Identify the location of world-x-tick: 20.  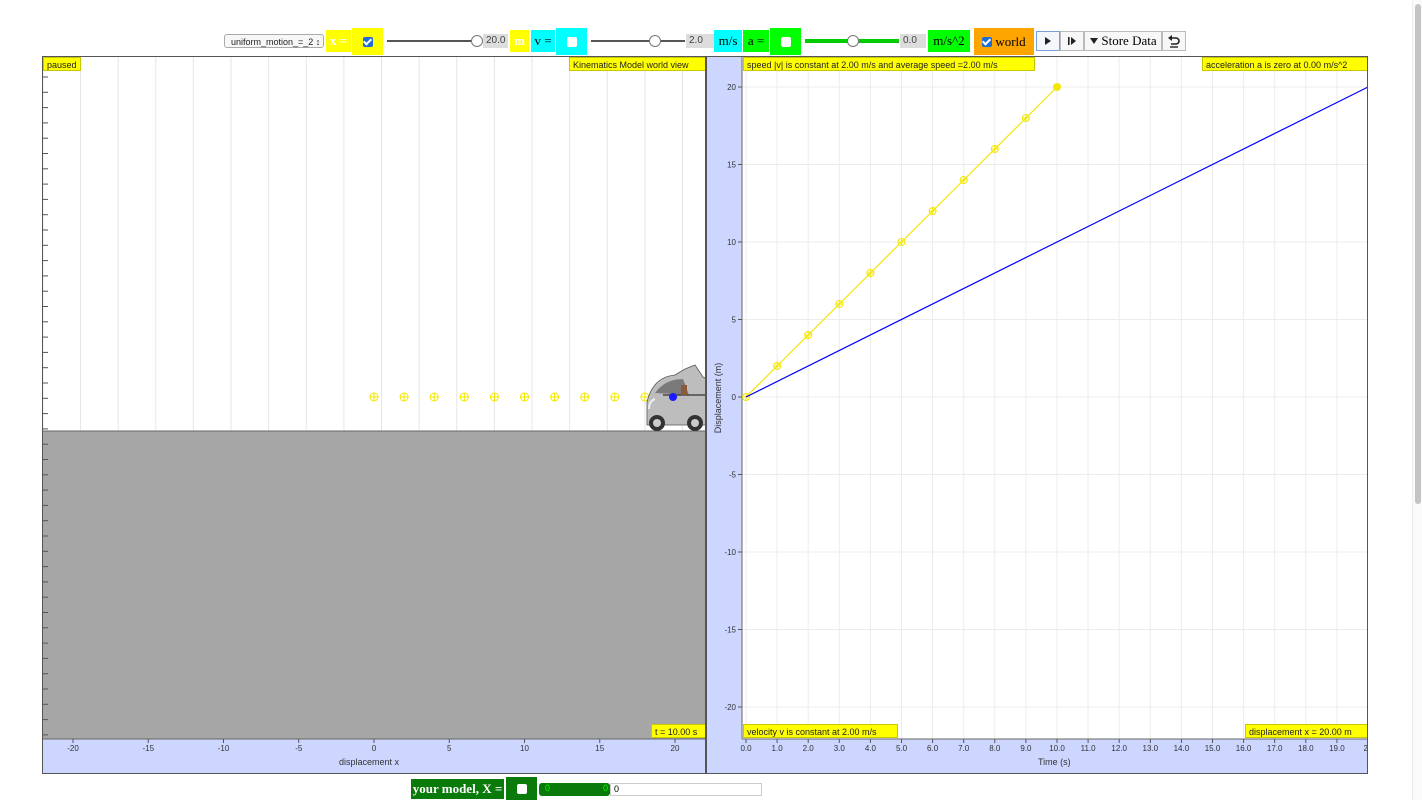
(675, 748).